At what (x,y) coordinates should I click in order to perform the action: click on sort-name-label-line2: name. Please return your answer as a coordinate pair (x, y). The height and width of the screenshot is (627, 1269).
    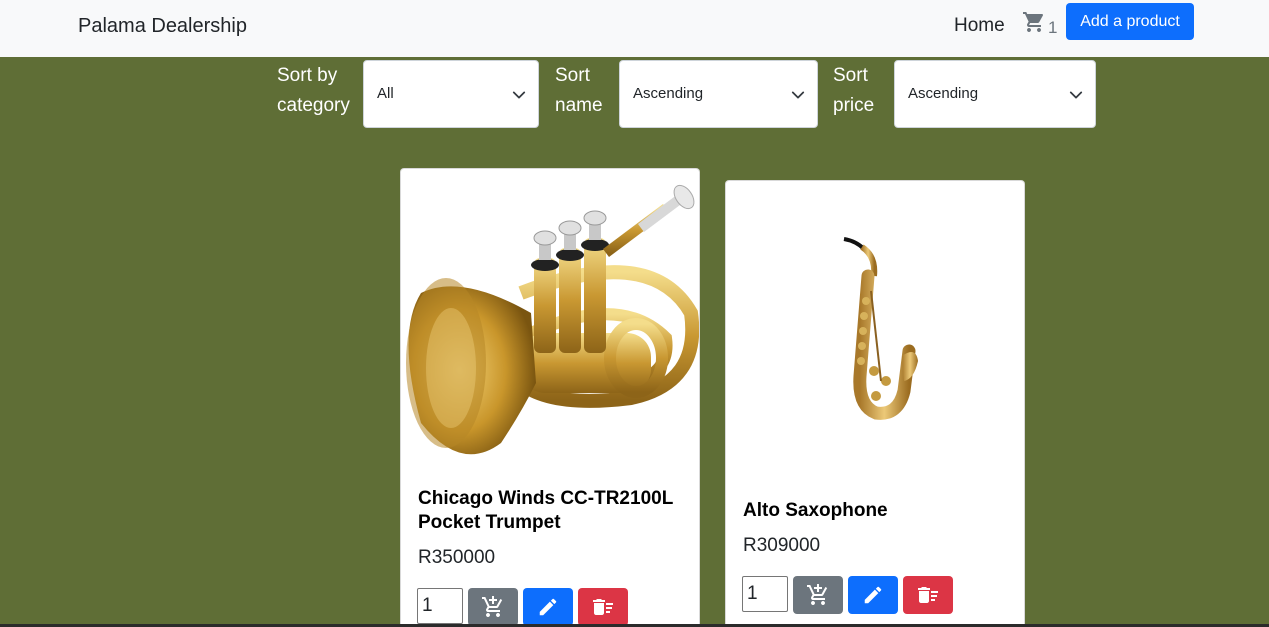
    Looking at the image, I should click on (579, 105).